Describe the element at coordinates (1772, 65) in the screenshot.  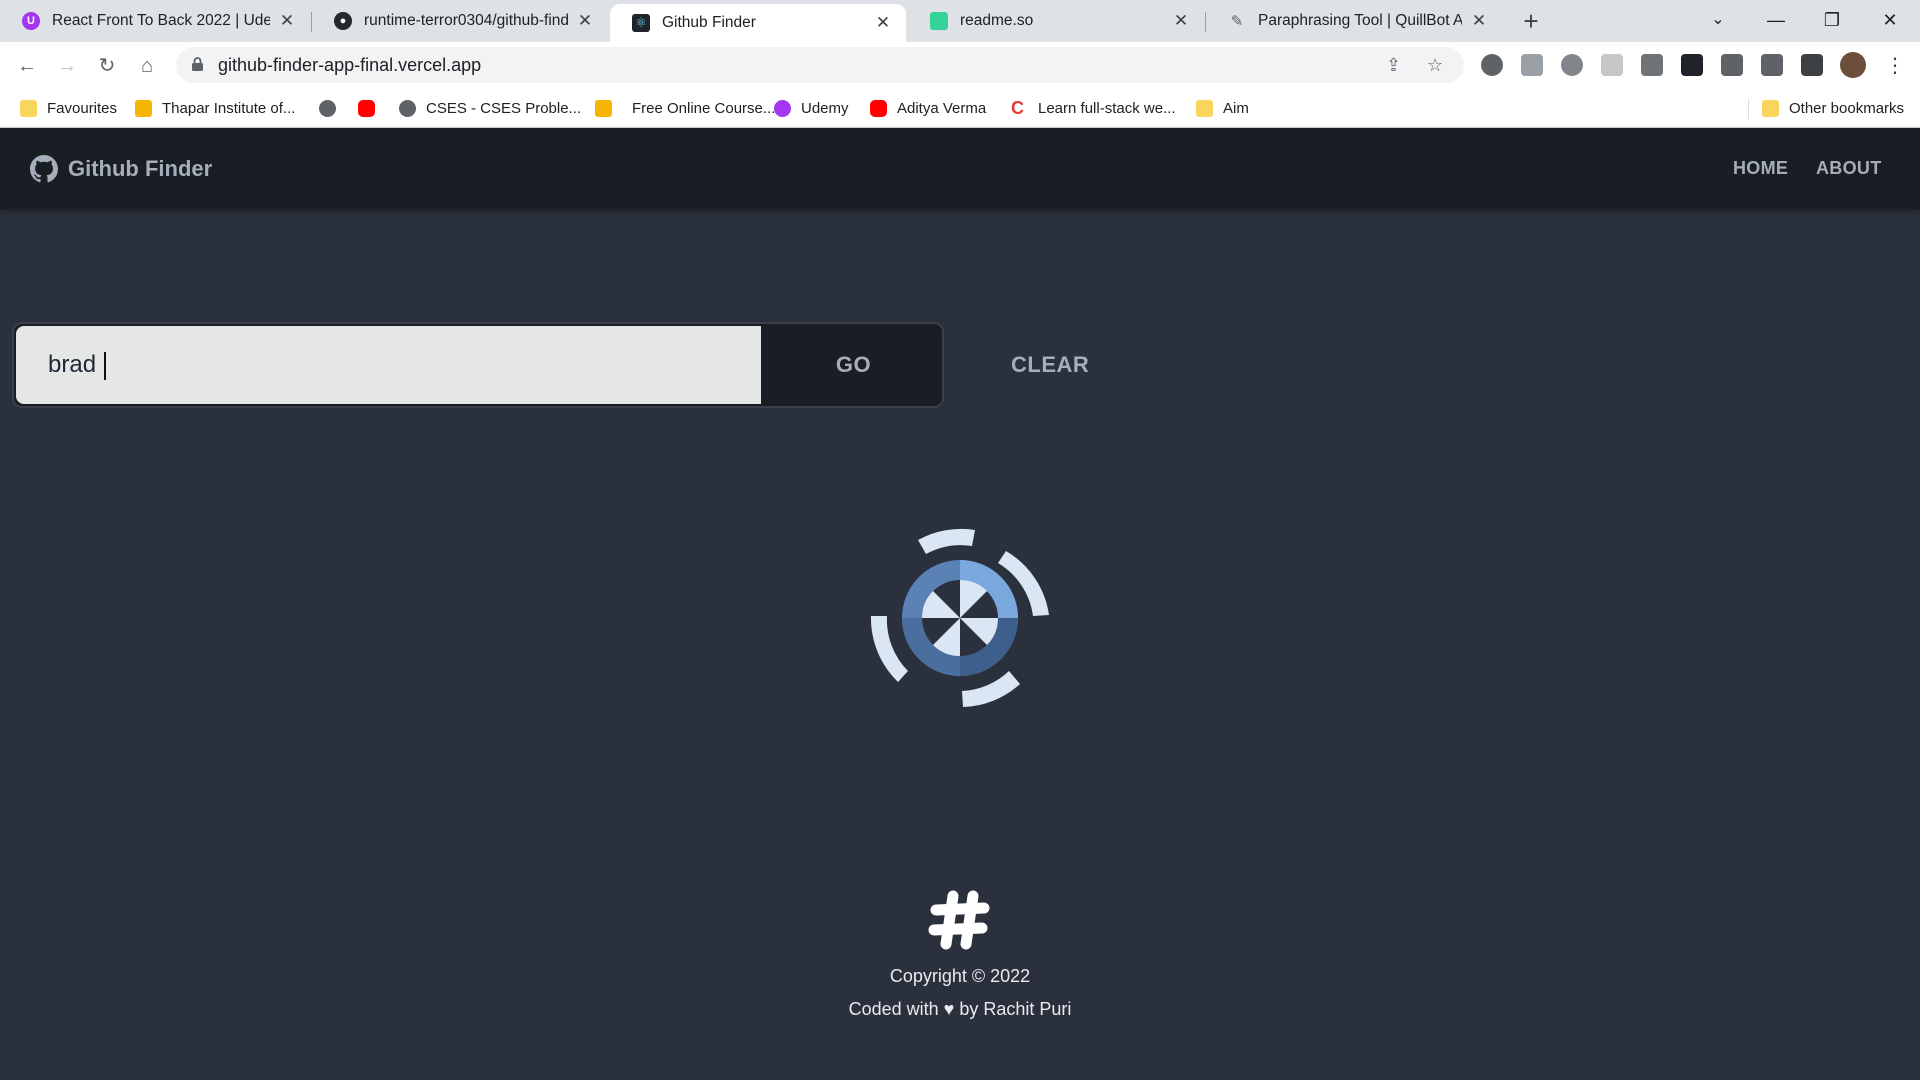
I see `media-queue-icon` at that location.